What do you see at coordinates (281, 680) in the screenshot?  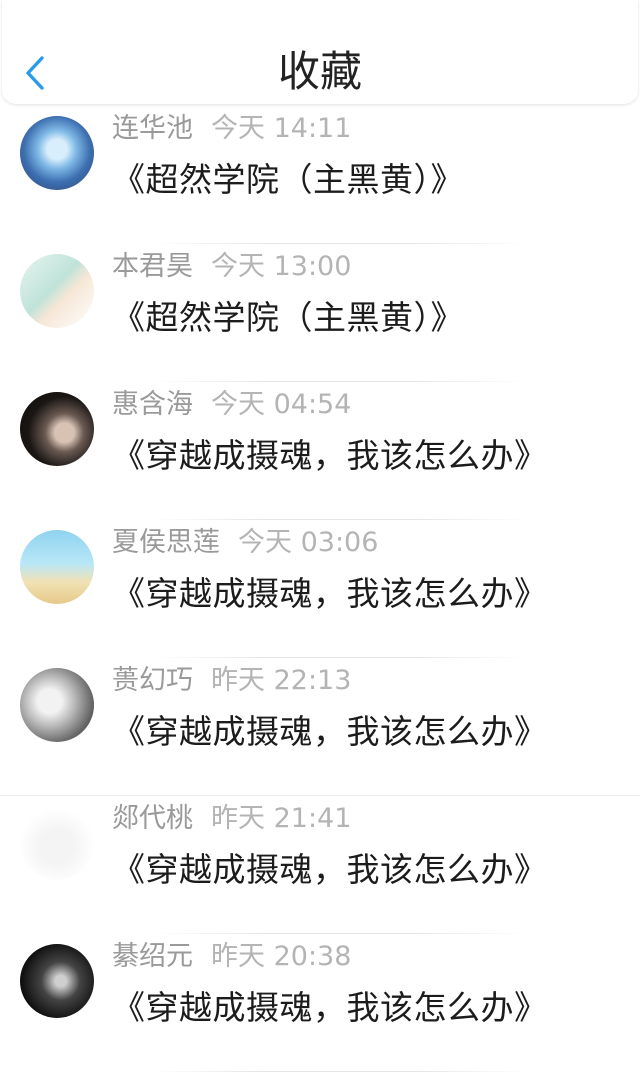 I see `timestamp: 昨天 22:13` at bounding box center [281, 680].